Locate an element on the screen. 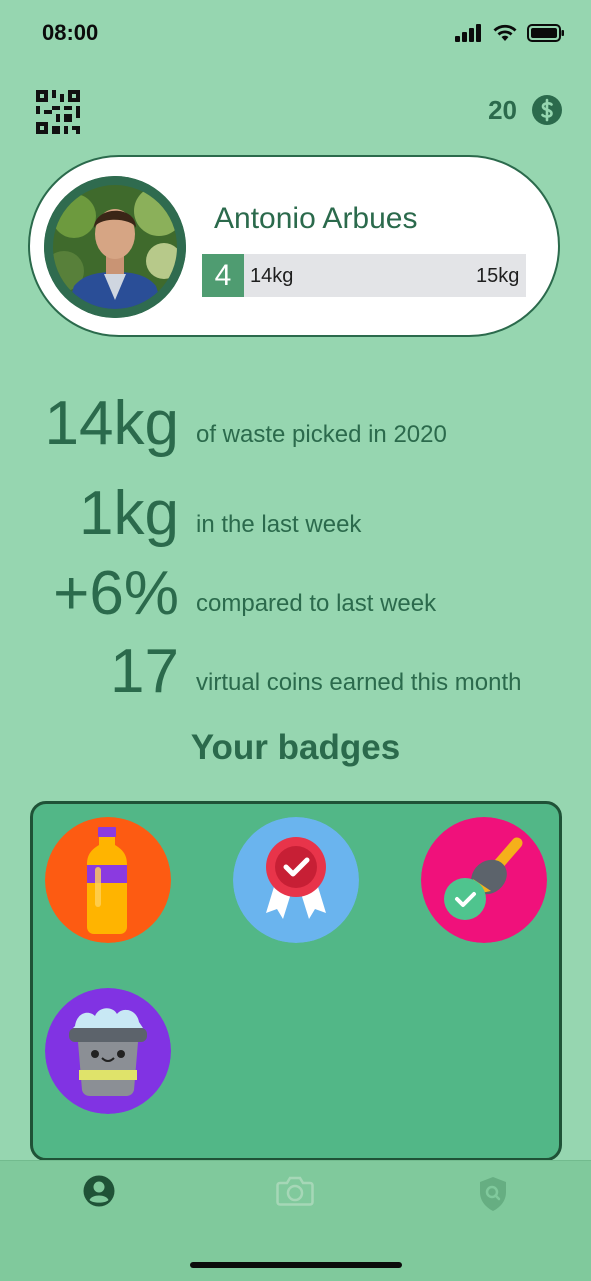 The image size is (591, 1281). avatar-photo is located at coordinates (115, 247).